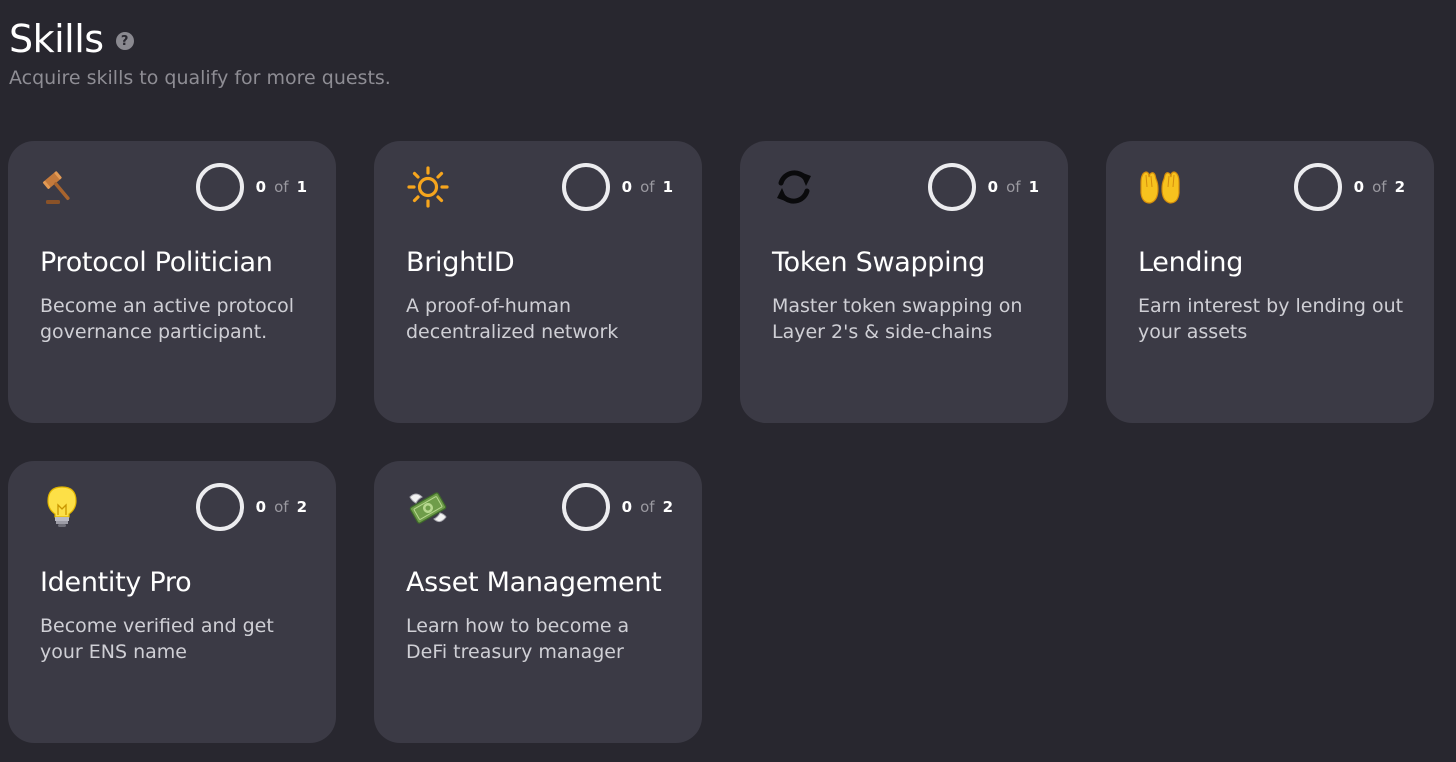 The height and width of the screenshot is (762, 1456). I want to click on skill-title: BrightID, so click(460, 262).